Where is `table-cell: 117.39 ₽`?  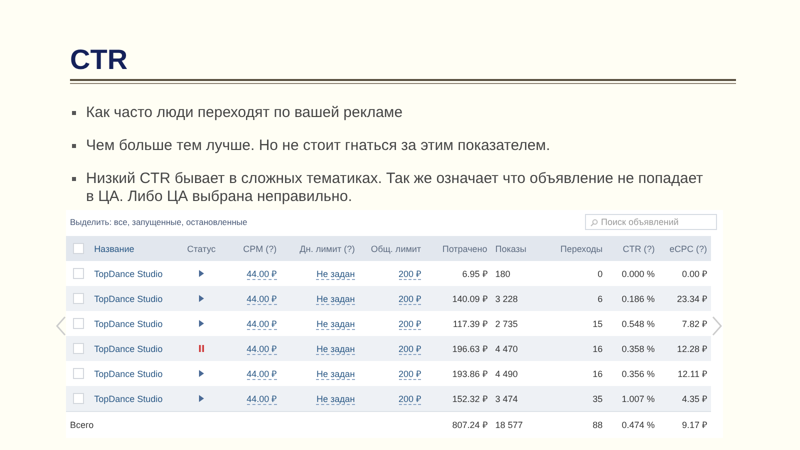
table-cell: 117.39 ₽ is located at coordinates (458, 323).